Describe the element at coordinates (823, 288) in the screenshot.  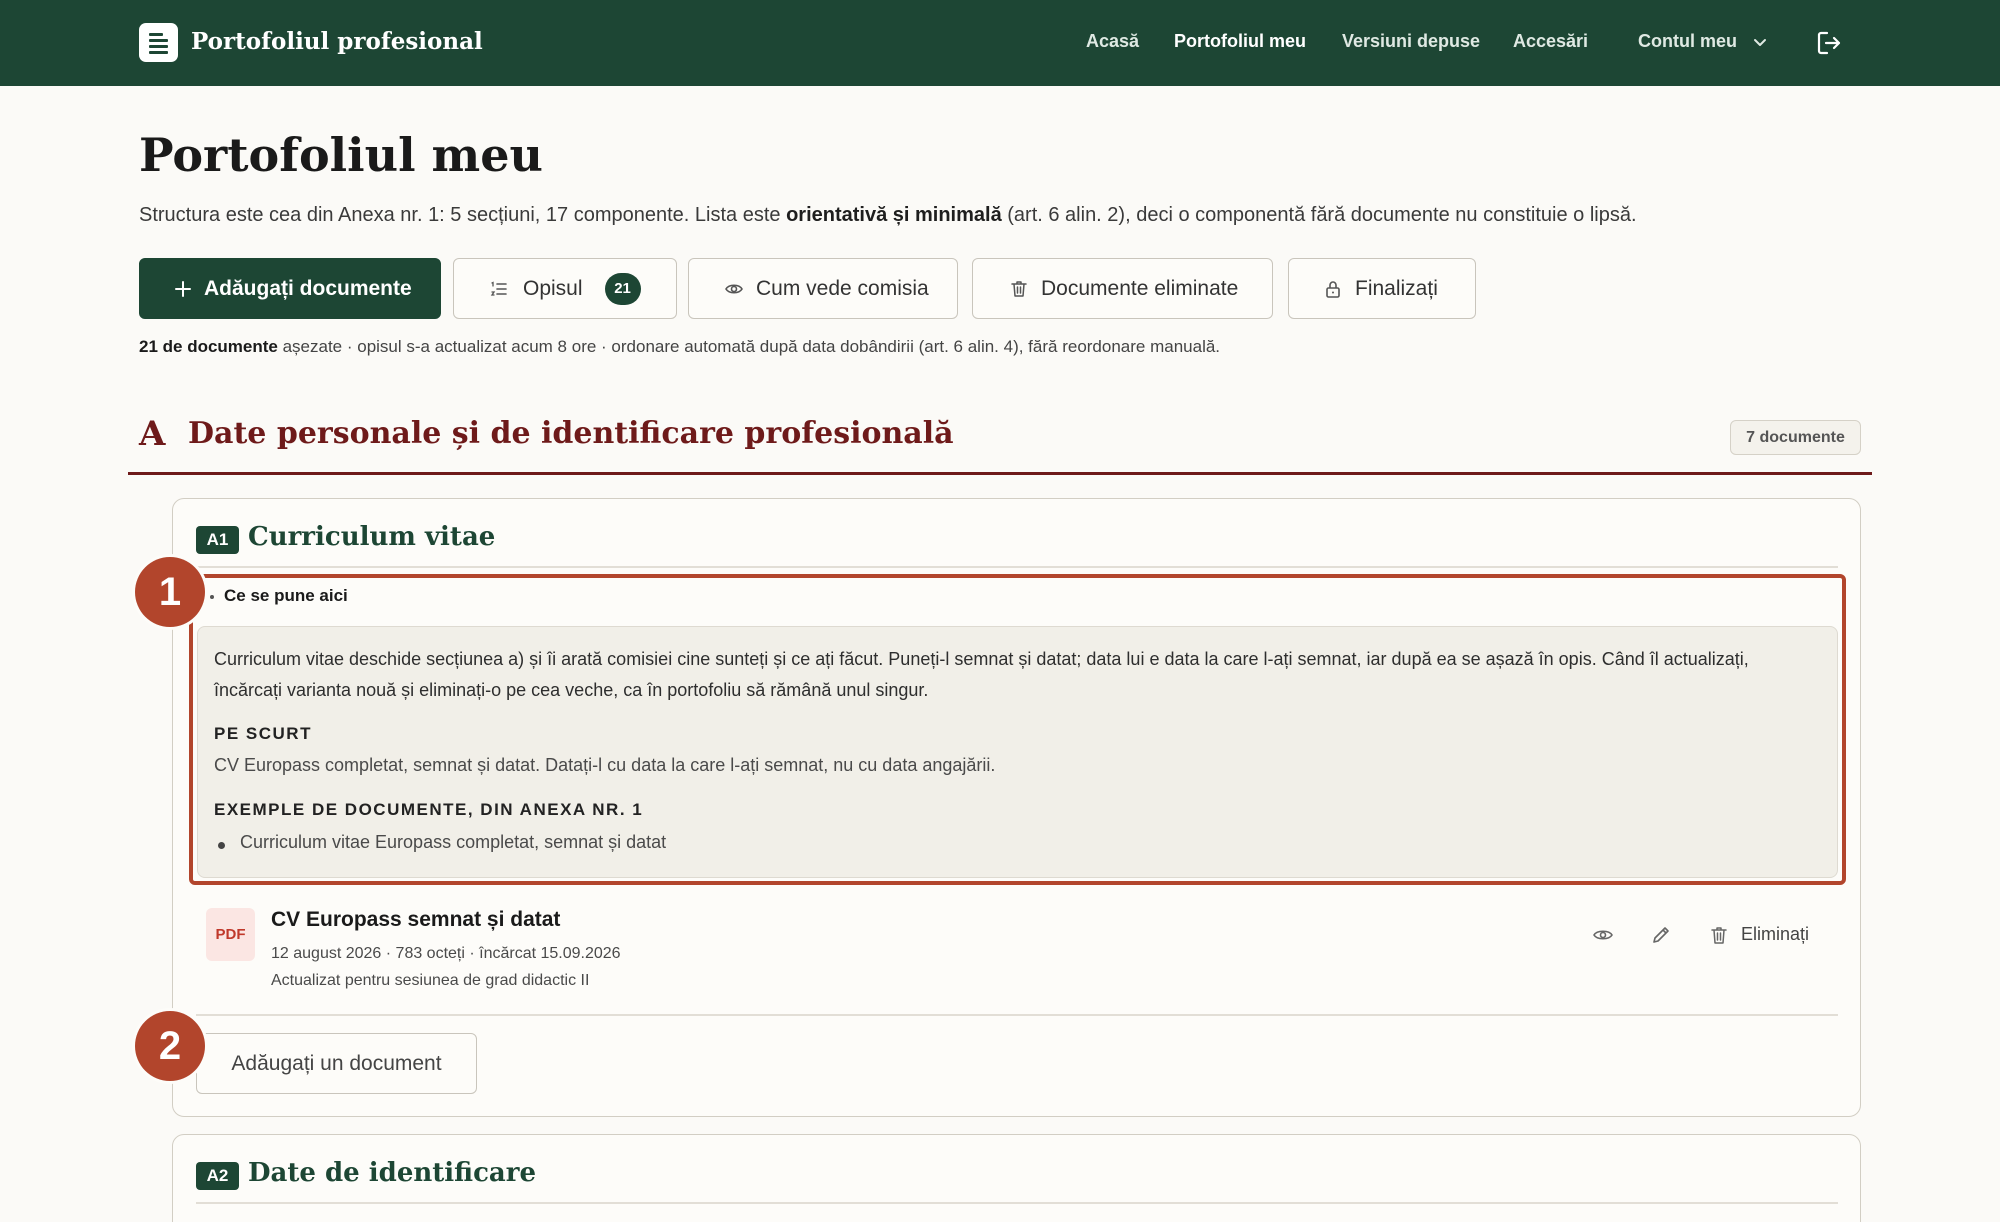
I see `commission-view-button: Cum vede comisia` at that location.